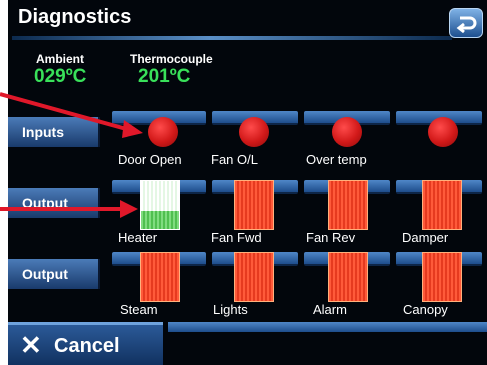 Image resolution: width=487 pixels, height=365 pixels. I want to click on fan-ol-label: Fan O/L, so click(234, 159).